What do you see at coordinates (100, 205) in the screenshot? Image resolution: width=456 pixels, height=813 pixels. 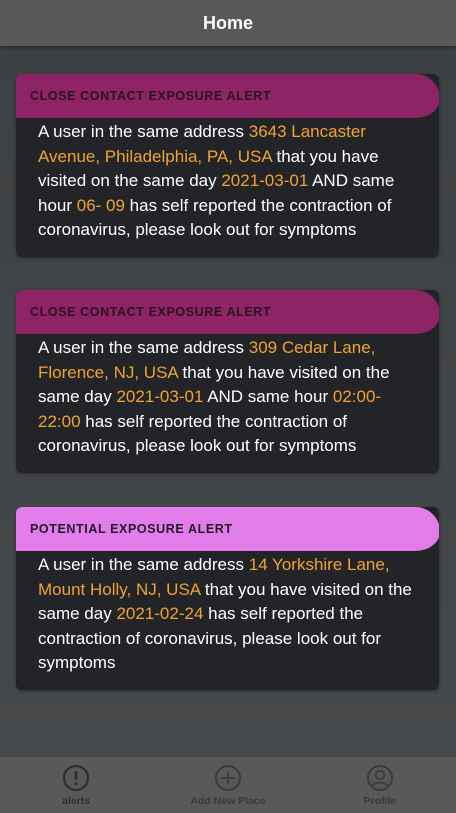 I see `highlighted-detail: 06- 09` at bounding box center [100, 205].